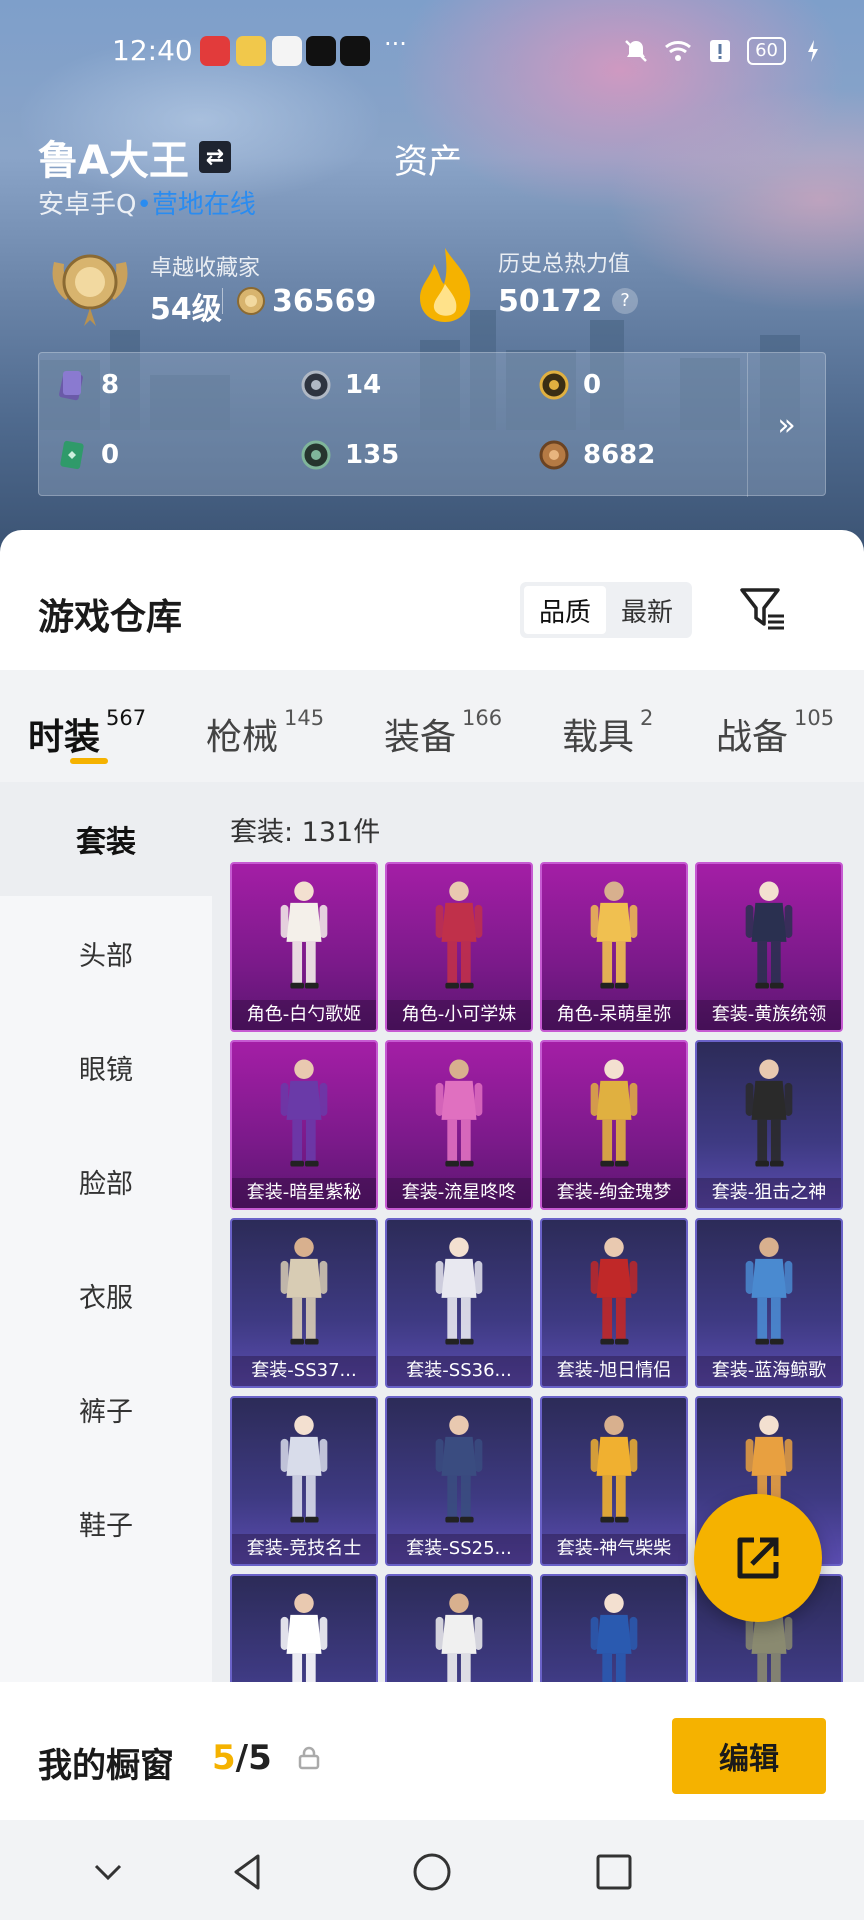  I want to click on item-card: 套装-竞技名士, so click(304, 1481).